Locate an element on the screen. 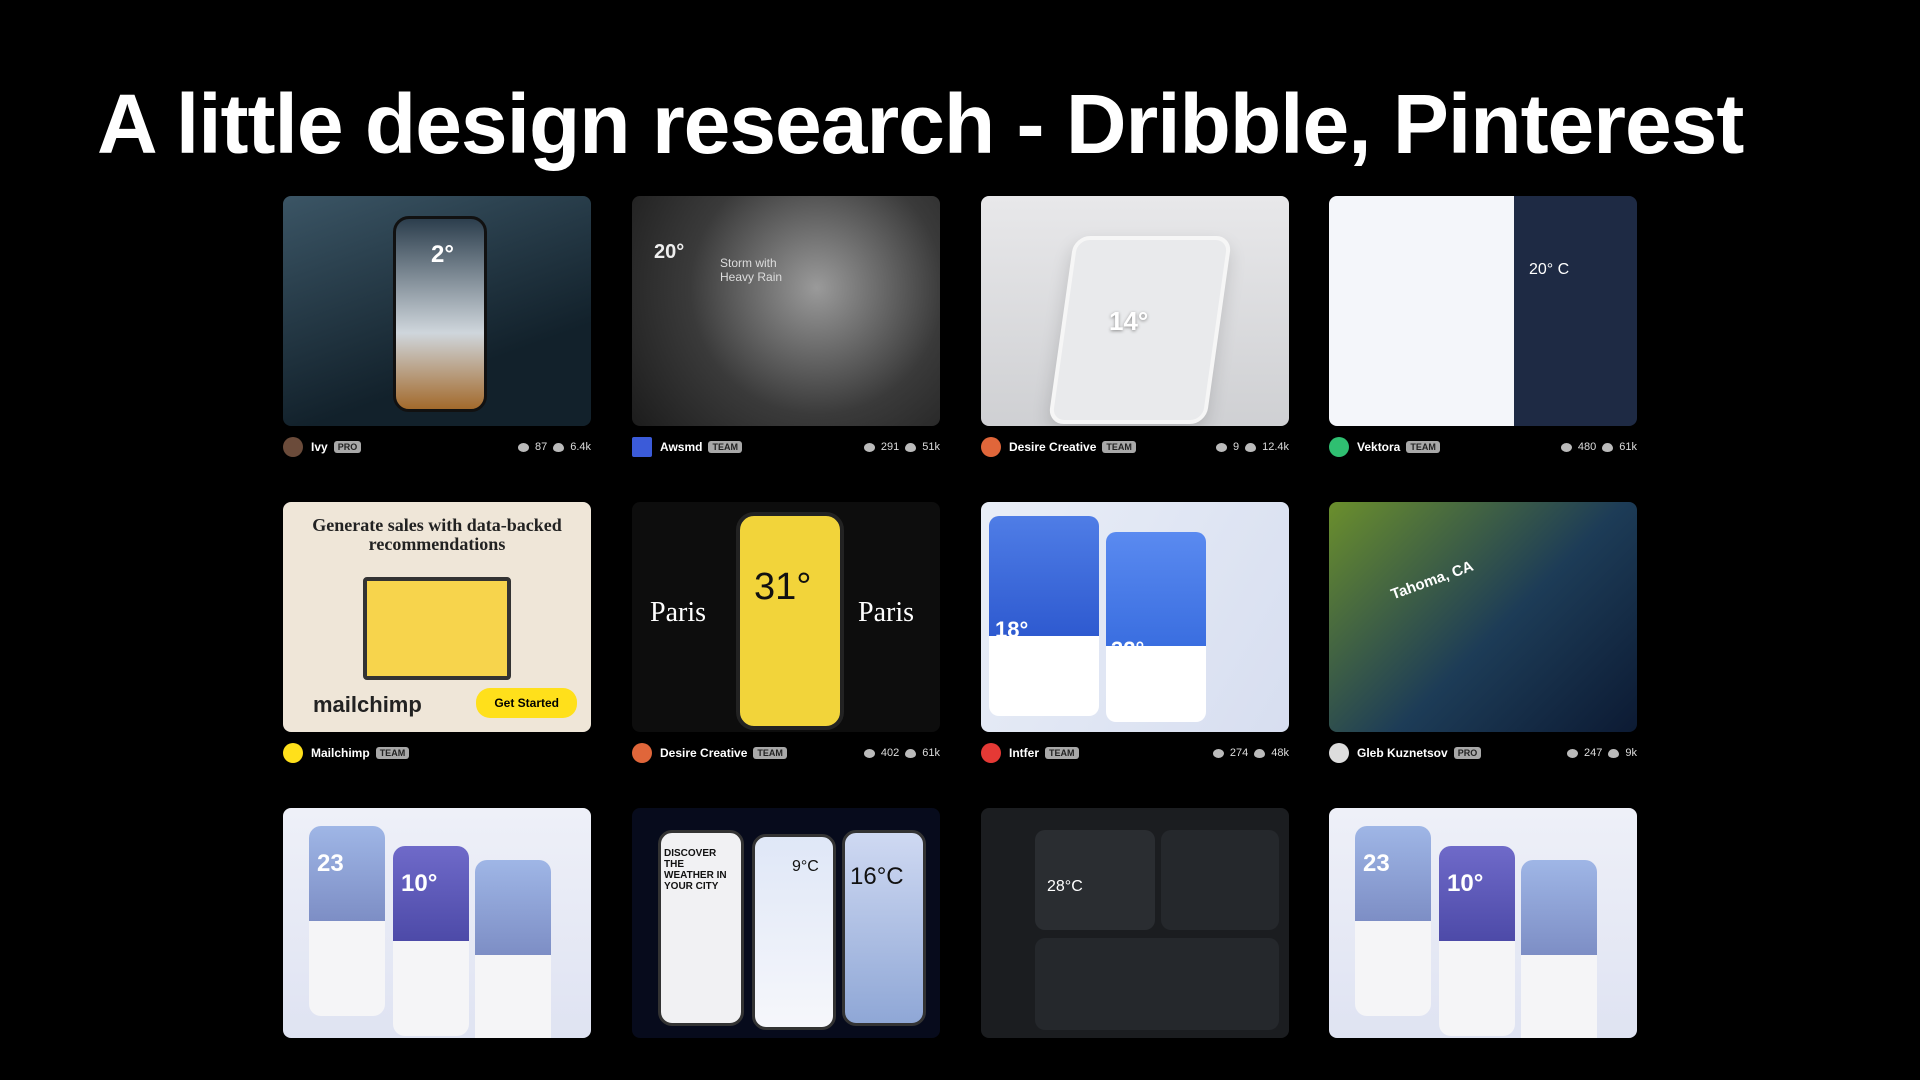 The width and height of the screenshot is (1920, 1080). shot-meta: Awsmd TEAM 291 51k is located at coordinates (786, 447).